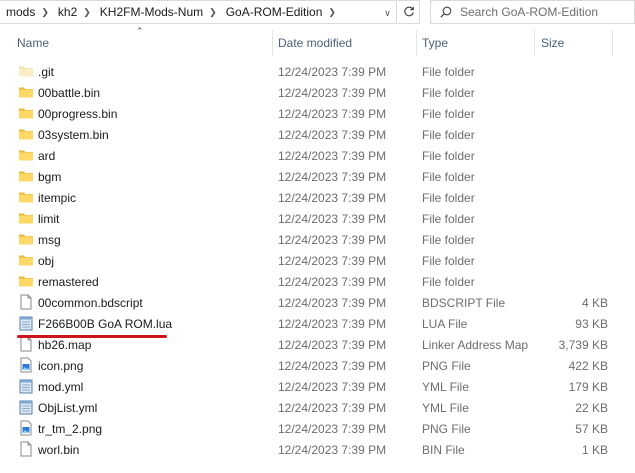 The image size is (635, 473). What do you see at coordinates (443, 450) in the screenshot?
I see `file-type: BIN File` at bounding box center [443, 450].